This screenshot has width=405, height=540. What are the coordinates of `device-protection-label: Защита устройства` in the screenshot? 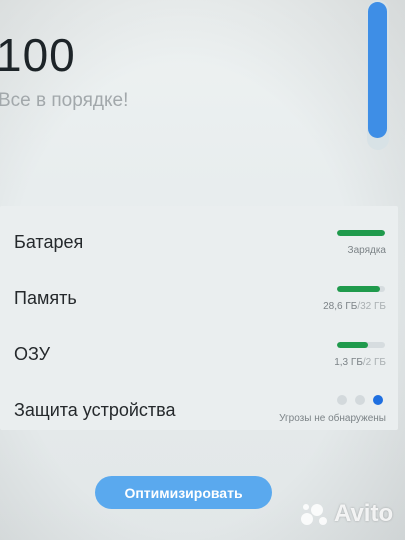 It's located at (95, 410).